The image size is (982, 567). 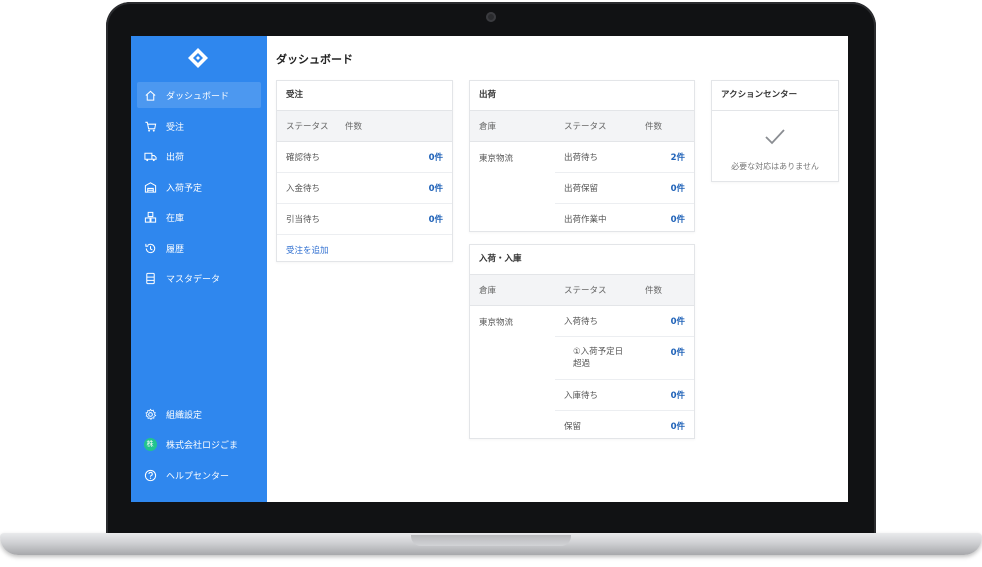 What do you see at coordinates (150, 475) in the screenshot?
I see `help-icon` at bounding box center [150, 475].